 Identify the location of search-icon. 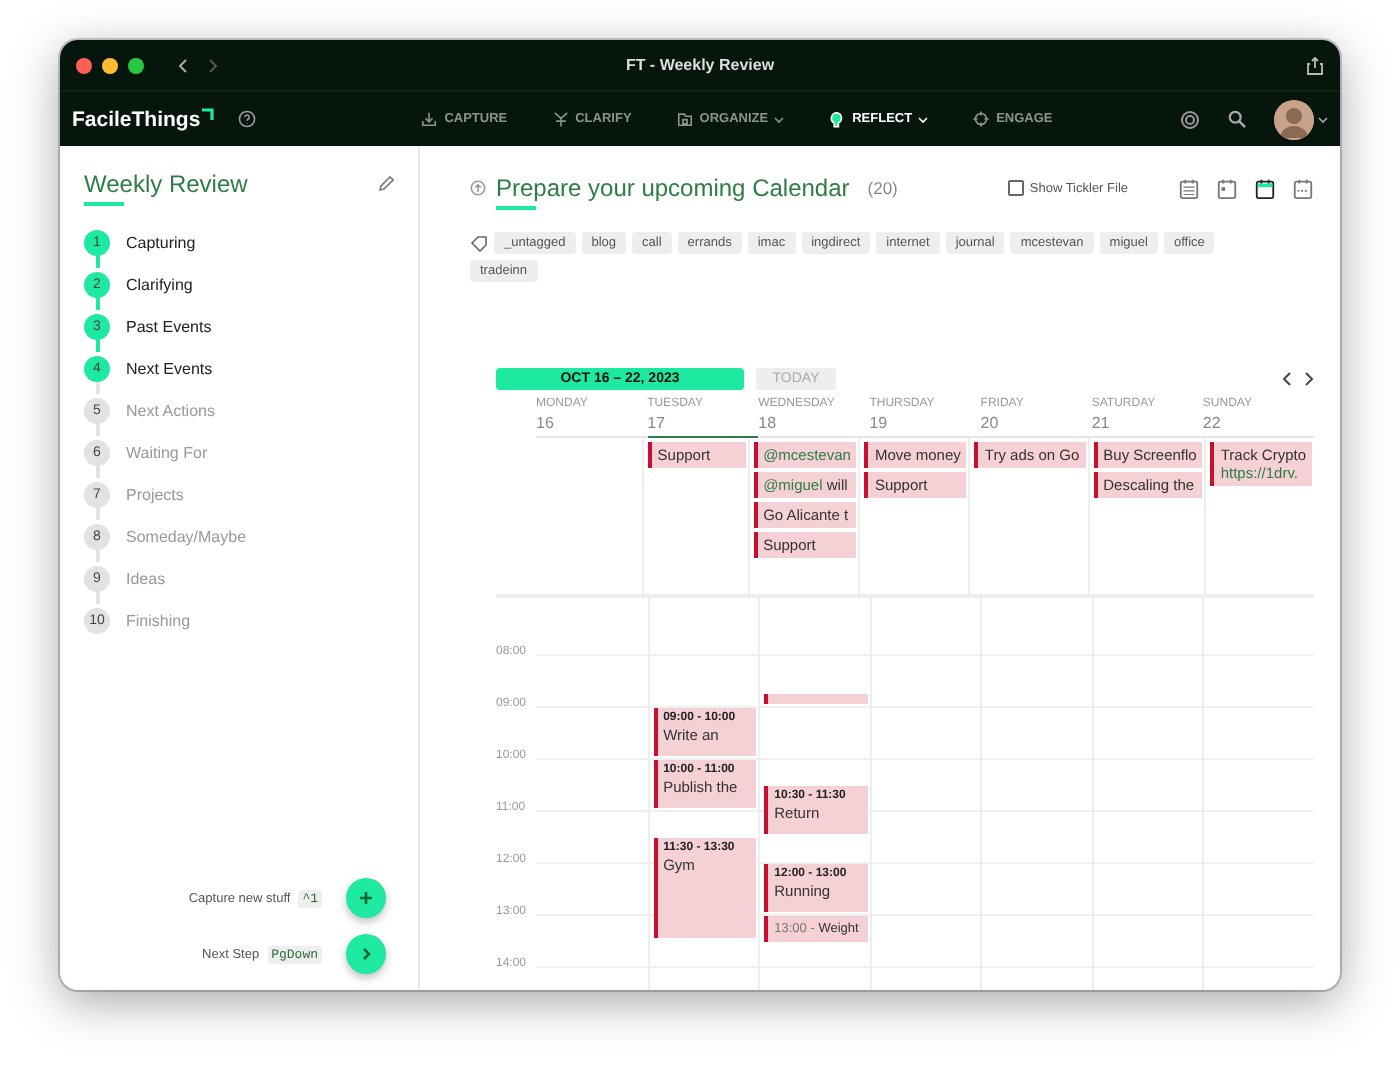
(1237, 119).